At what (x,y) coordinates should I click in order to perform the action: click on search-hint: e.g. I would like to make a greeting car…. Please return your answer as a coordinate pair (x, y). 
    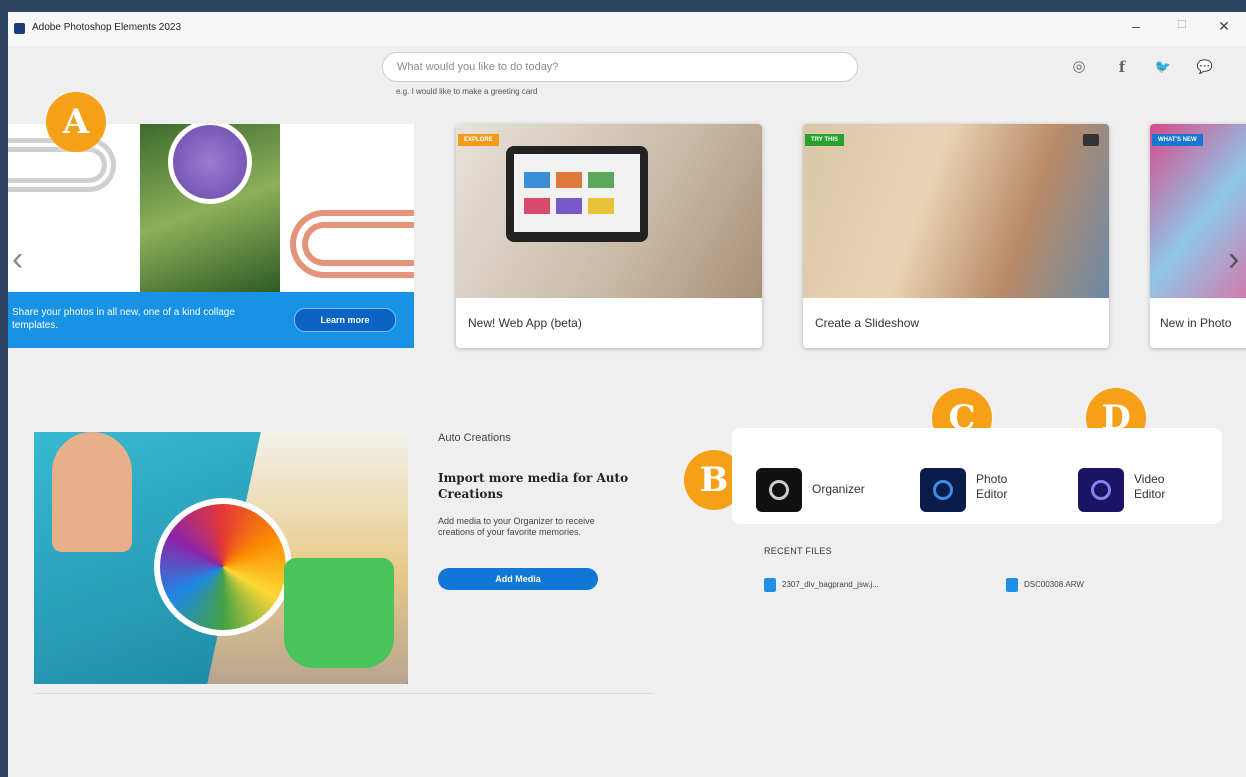
    Looking at the image, I should click on (467, 91).